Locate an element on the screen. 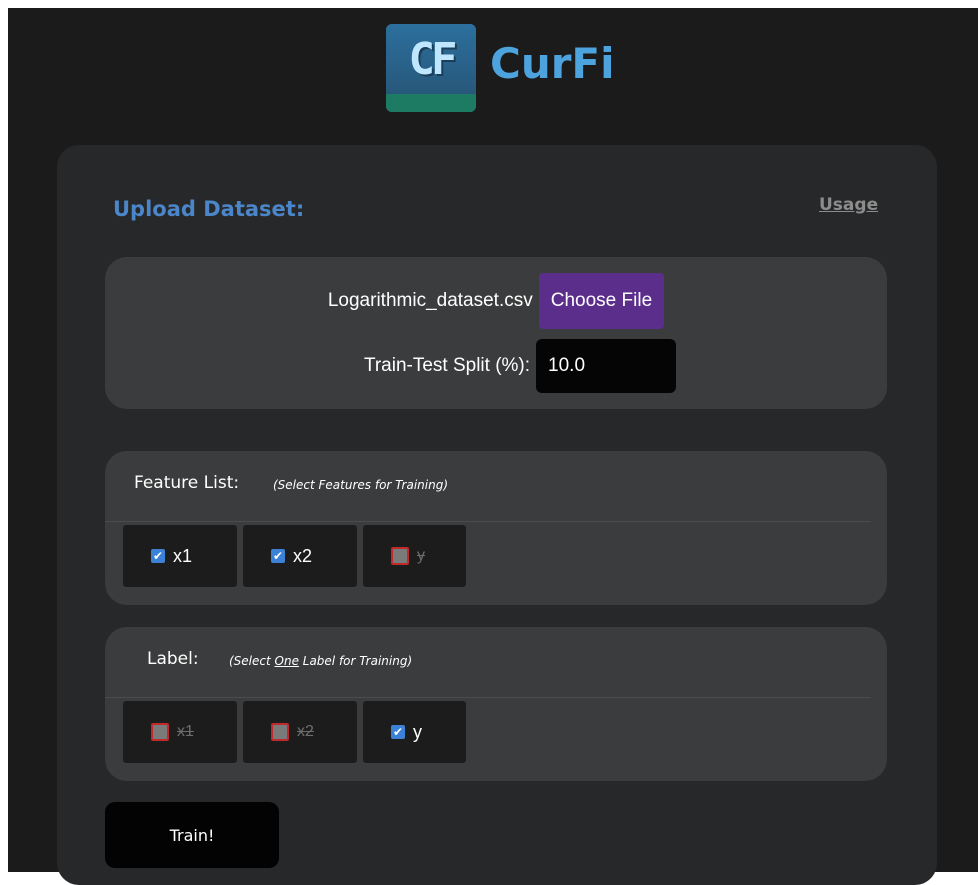  file-row: Logarithmic_dataset.csv Choose File is located at coordinates (496, 301).